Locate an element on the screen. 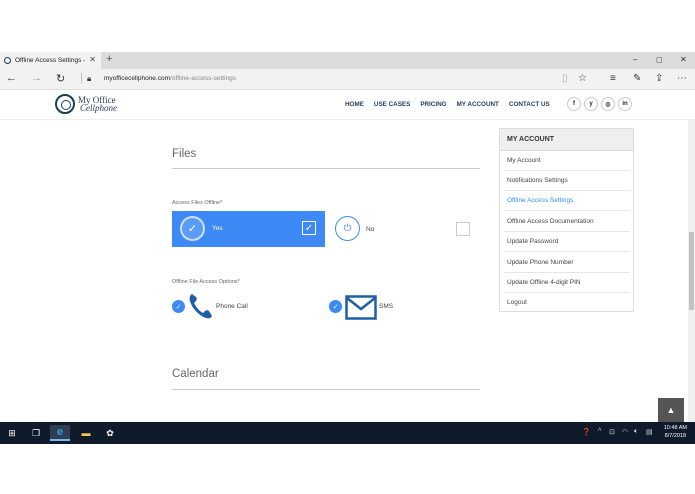 The width and height of the screenshot is (695, 494). sms-label: SMS is located at coordinates (386, 306).